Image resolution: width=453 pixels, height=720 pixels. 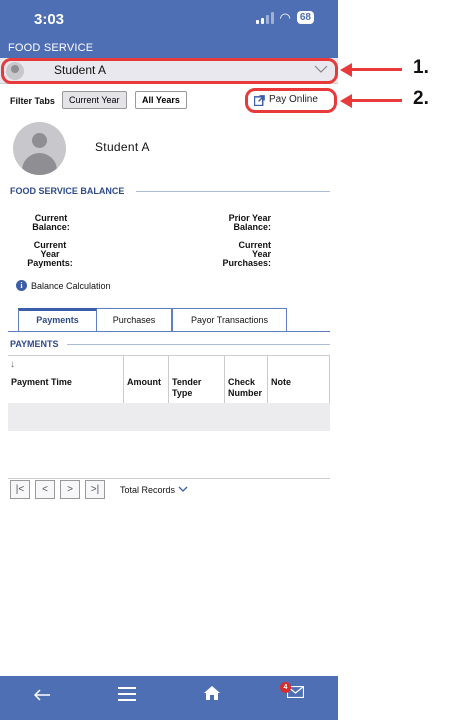 I want to click on status-time: 3:03, so click(x=49, y=19).